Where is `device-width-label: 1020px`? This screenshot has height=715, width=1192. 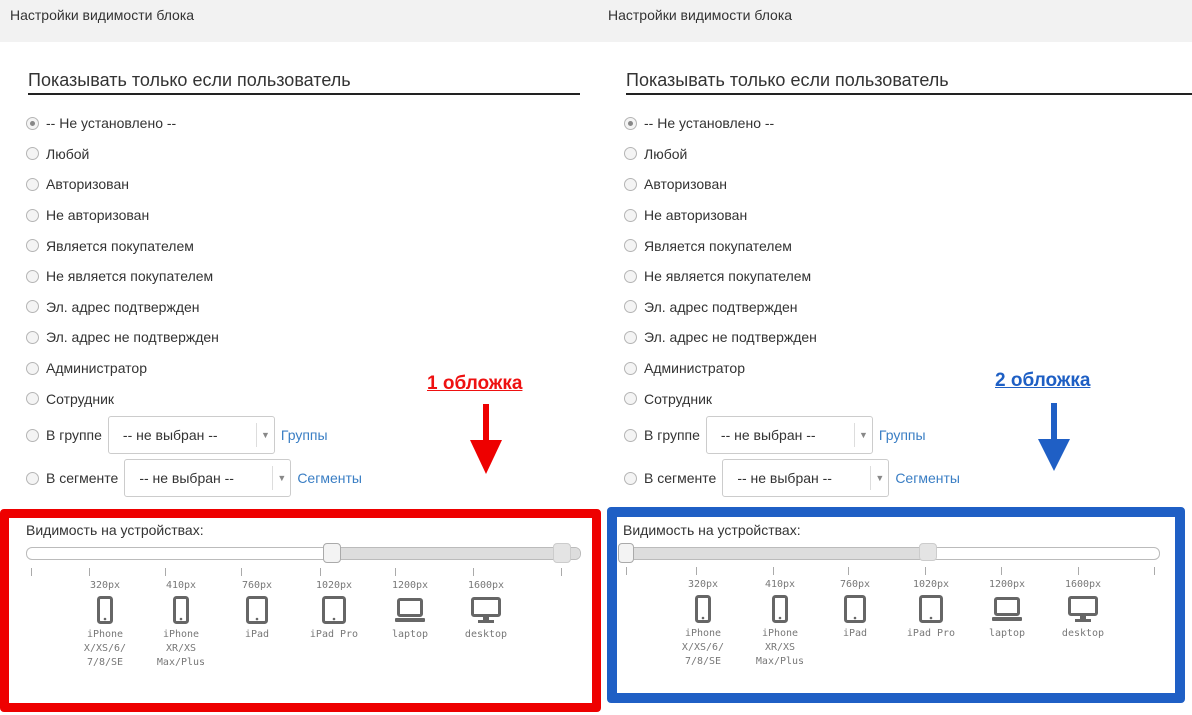 device-width-label: 1020px is located at coordinates (931, 584).